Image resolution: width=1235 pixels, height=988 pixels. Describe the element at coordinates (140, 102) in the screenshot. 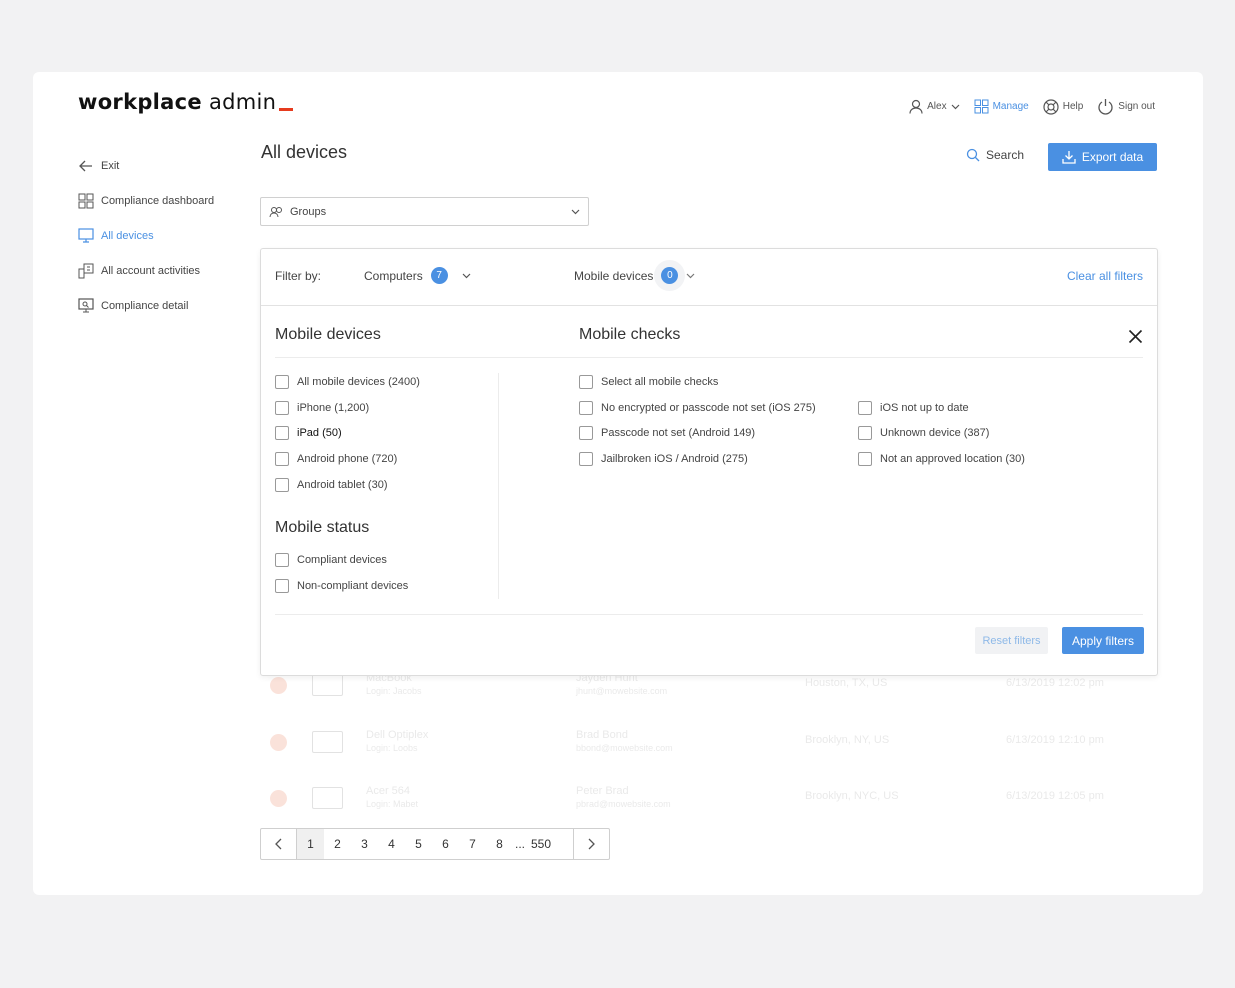

I see `brand-name-bold: workplace` at that location.